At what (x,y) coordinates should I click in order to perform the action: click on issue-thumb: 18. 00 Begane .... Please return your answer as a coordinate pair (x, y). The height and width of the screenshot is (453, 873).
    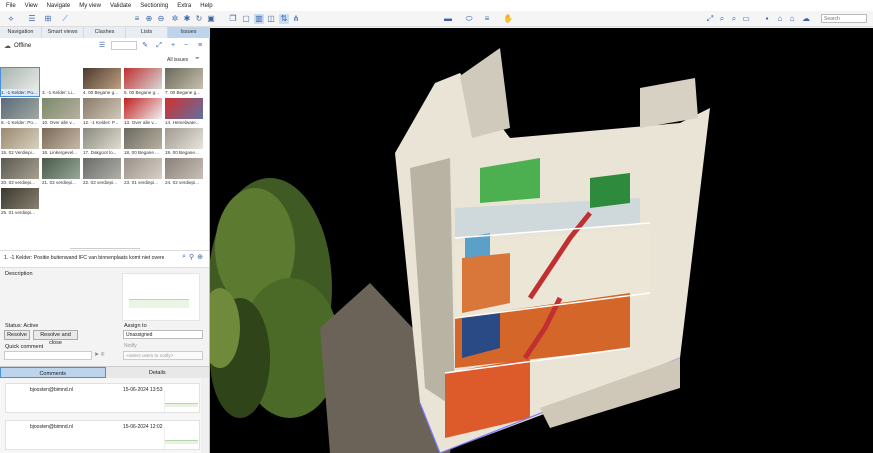
    Looking at the image, I should click on (143, 142).